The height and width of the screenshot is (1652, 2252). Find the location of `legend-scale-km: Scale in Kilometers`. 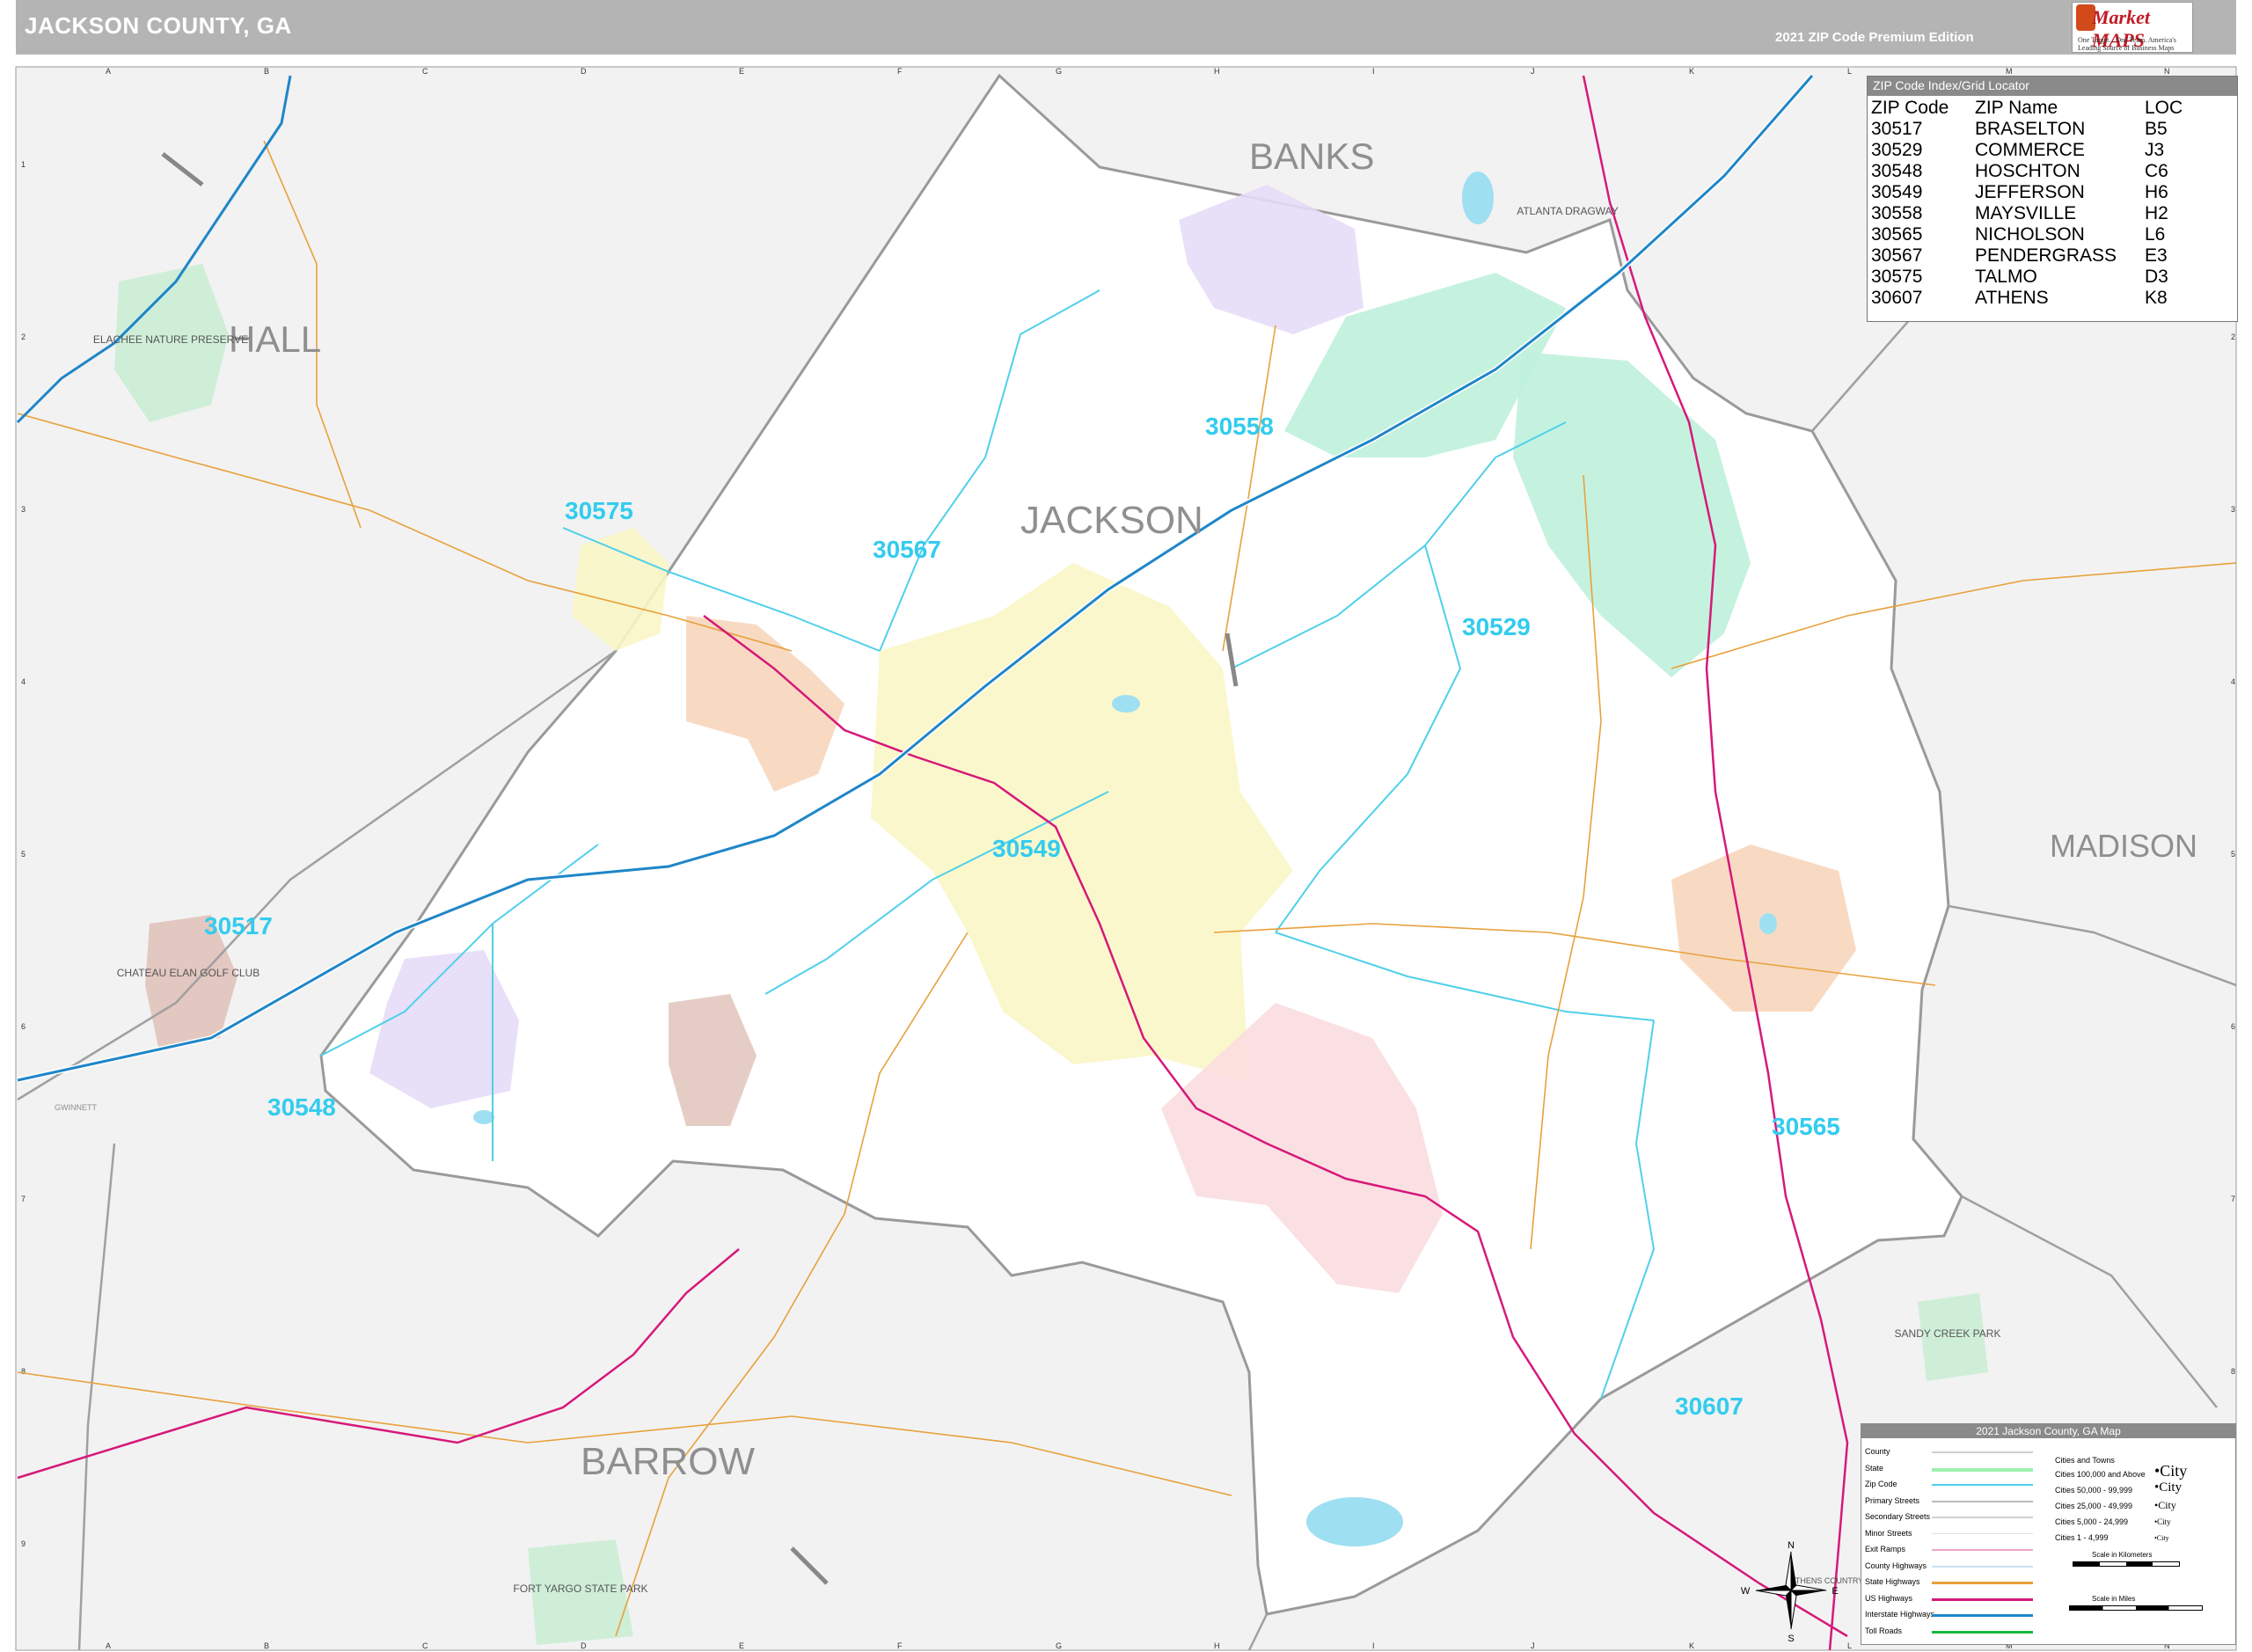

legend-scale-km: Scale in Kilometers is located at coordinates (2122, 1555).